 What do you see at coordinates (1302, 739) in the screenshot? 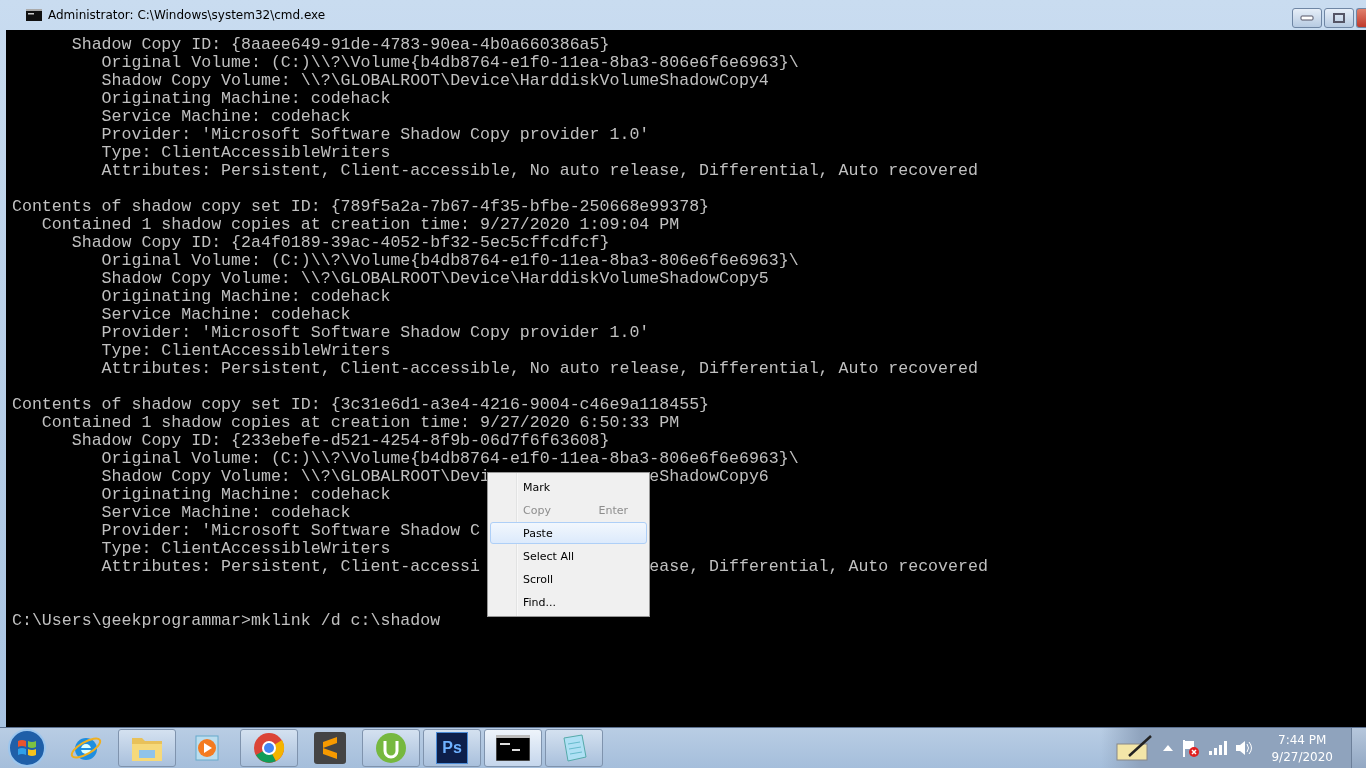
I see `clock-time: 7:44 PM` at bounding box center [1302, 739].